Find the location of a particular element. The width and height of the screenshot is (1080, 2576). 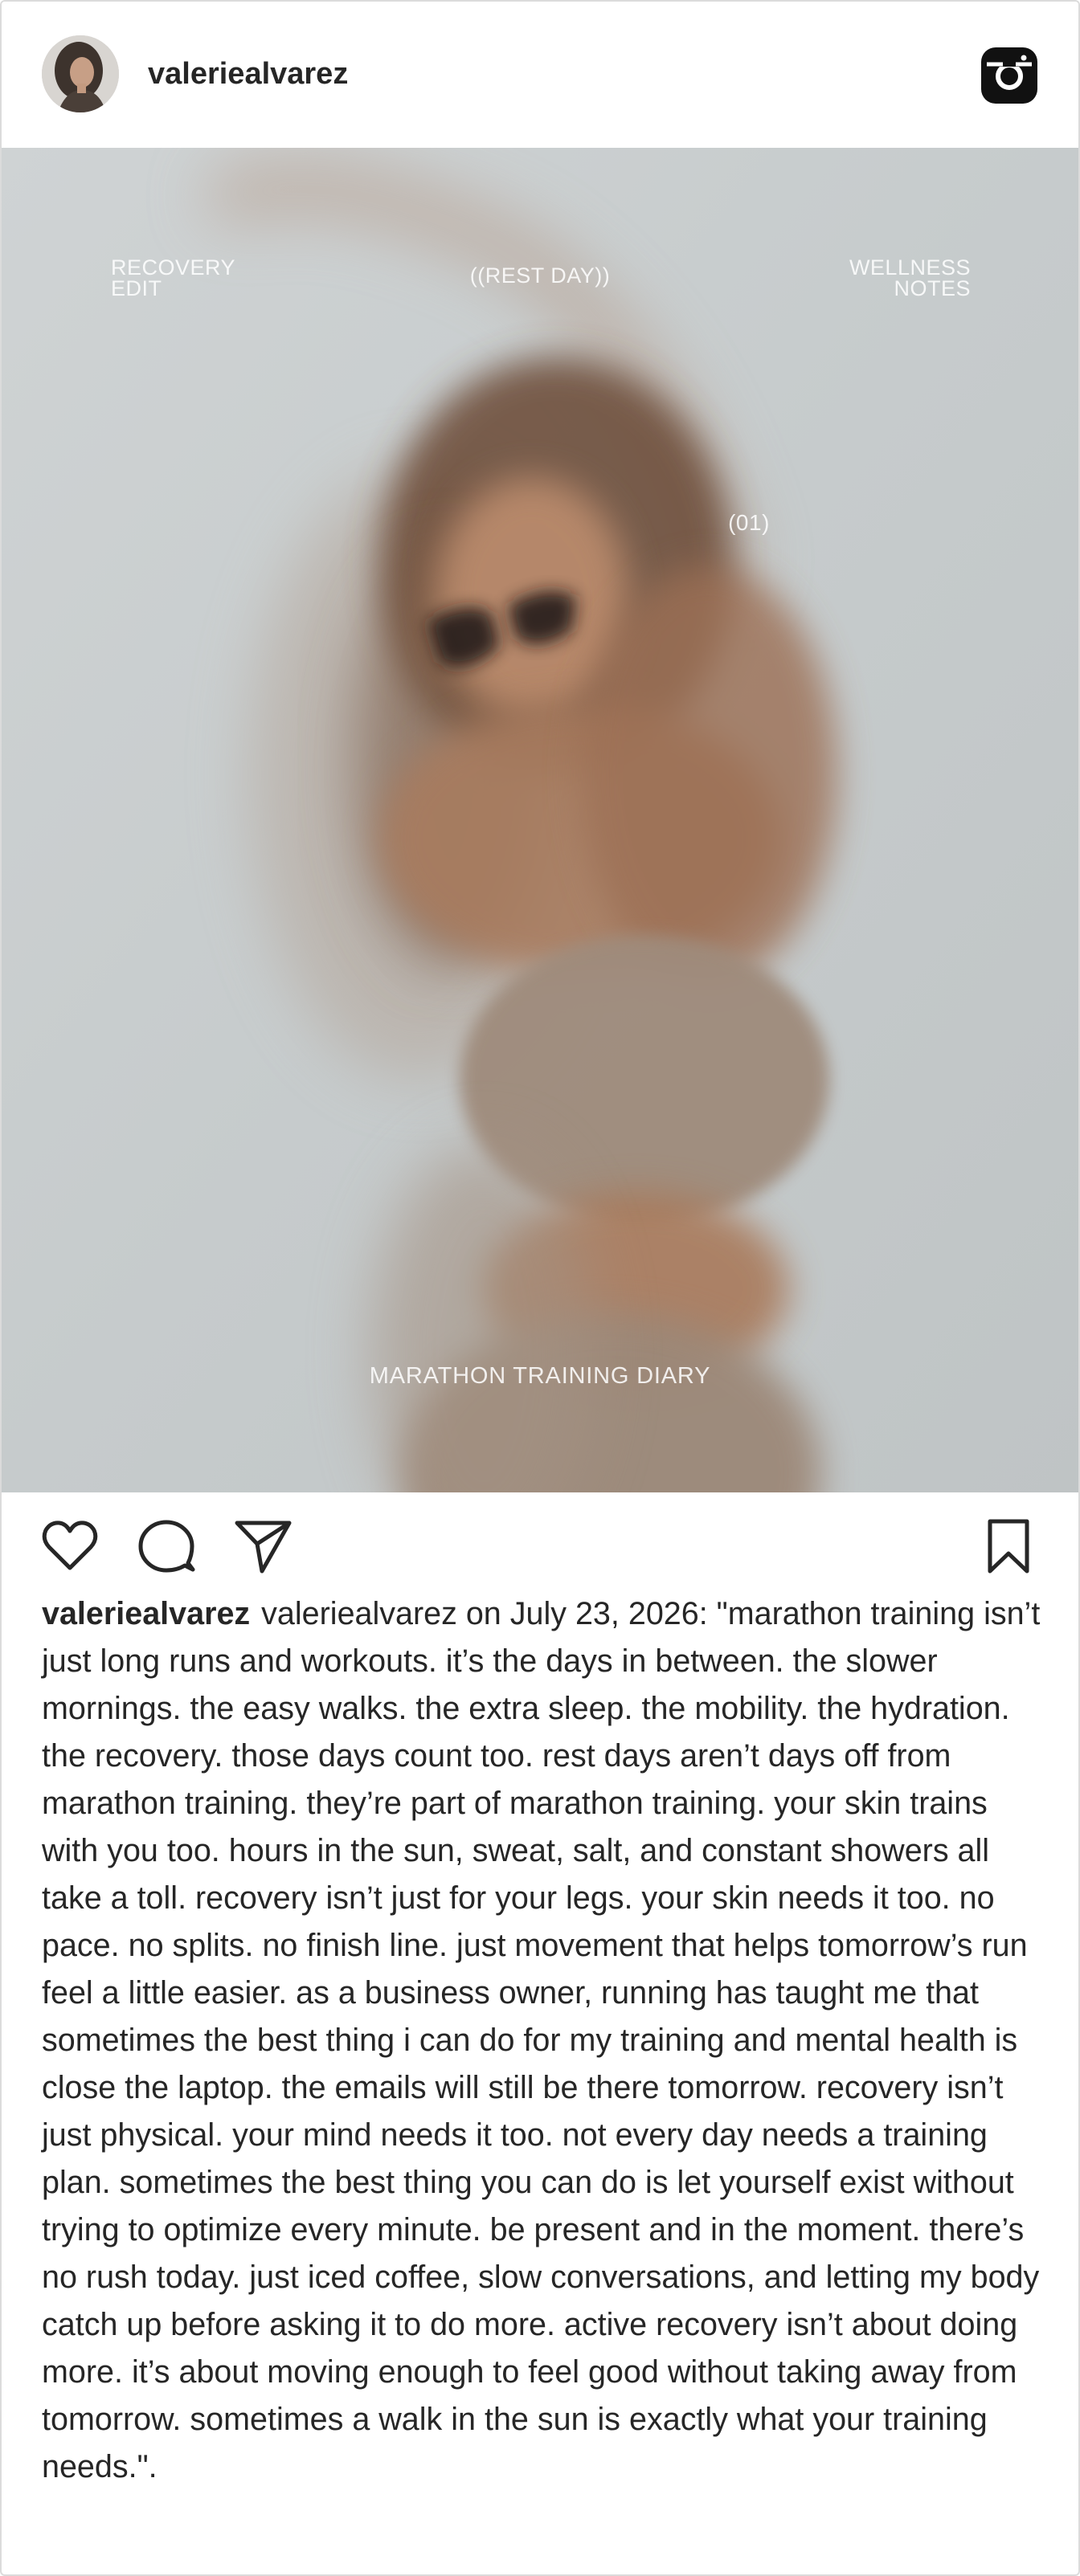

action-bar is located at coordinates (540, 1546).